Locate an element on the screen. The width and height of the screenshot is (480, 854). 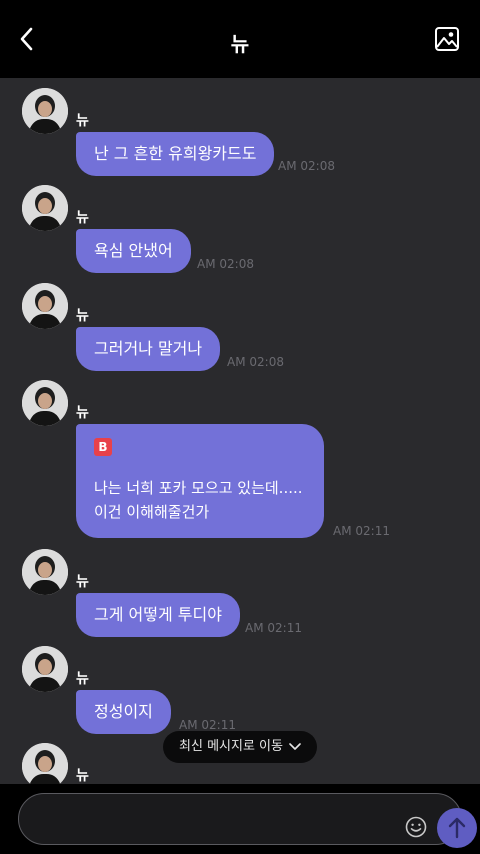
message-bubble: 그러거나 말거나 is located at coordinates (148, 349).